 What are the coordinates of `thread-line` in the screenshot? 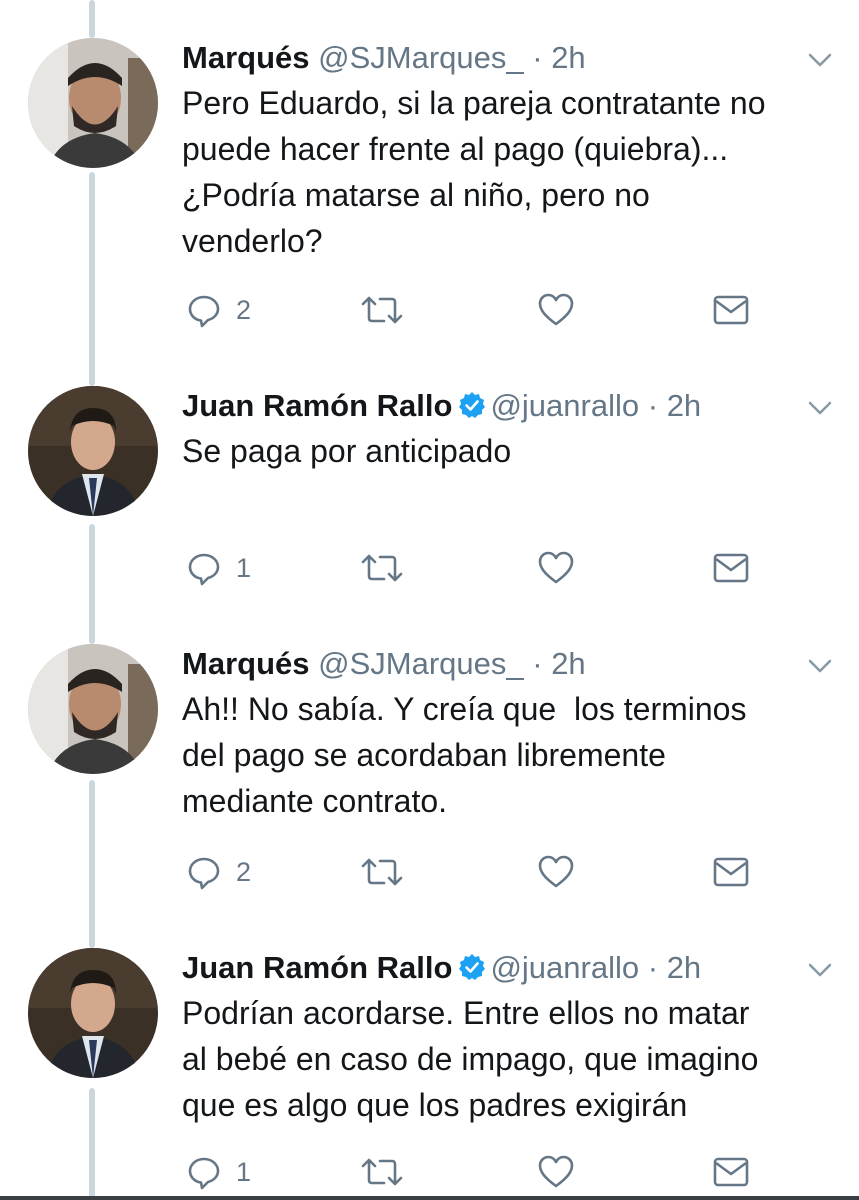 It's located at (92, 19).